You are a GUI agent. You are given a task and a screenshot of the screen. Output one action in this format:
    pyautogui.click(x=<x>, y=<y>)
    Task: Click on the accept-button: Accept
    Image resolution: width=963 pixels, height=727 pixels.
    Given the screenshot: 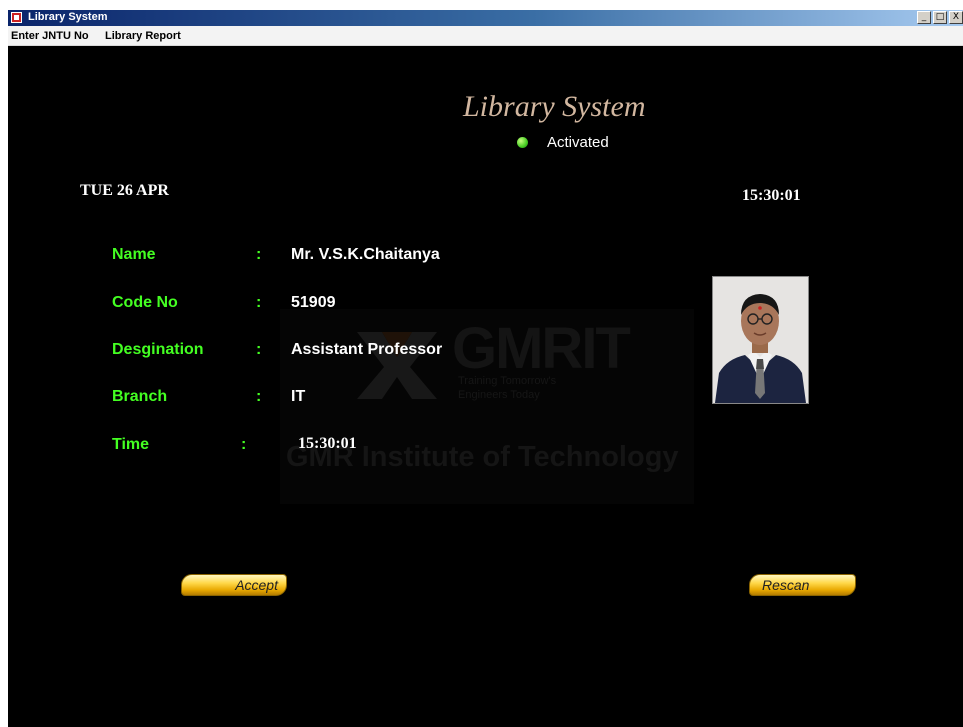 What is the action you would take?
    pyautogui.click(x=234, y=585)
    